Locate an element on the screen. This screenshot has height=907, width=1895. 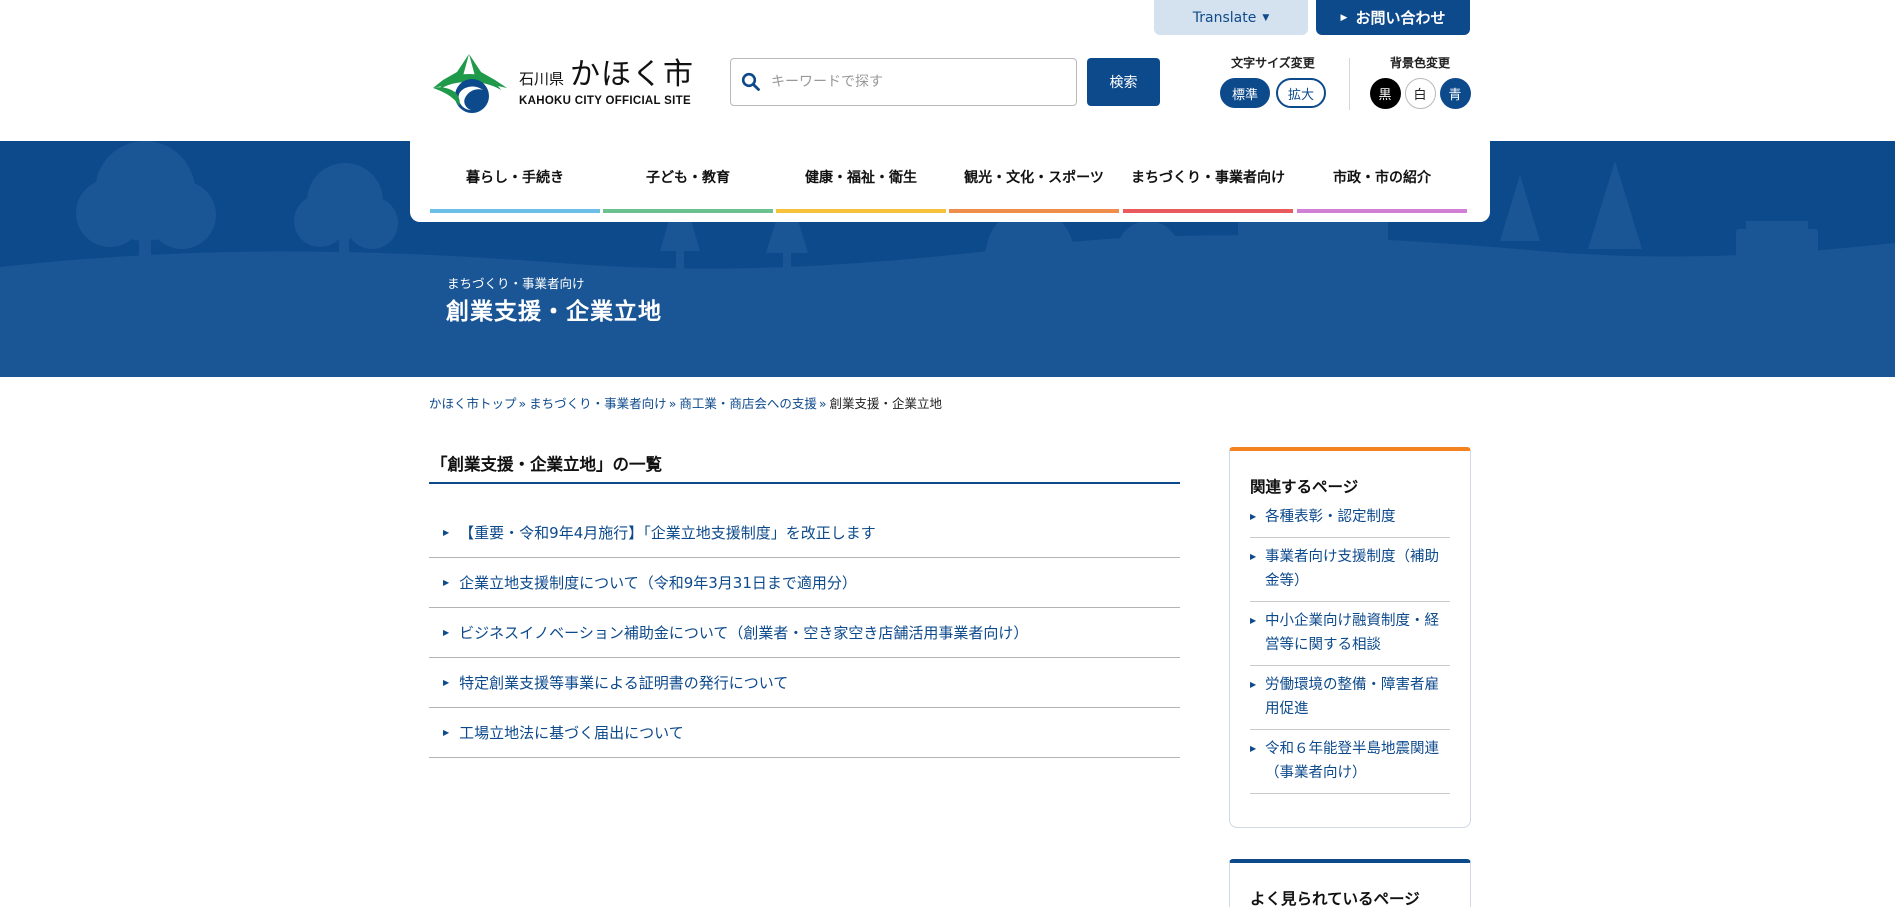
bg-white-button: 白 is located at coordinates (1420, 93).